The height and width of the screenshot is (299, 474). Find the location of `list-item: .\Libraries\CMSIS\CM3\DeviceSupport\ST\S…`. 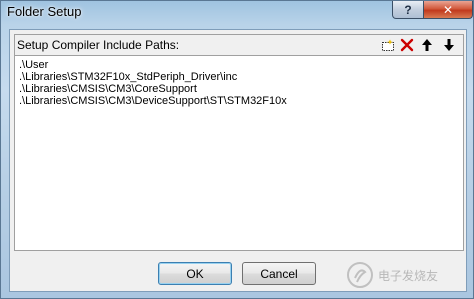

list-item: .\Libraries\CMSIS\CM3\DeviceSupport\ST\S… is located at coordinates (239, 101).